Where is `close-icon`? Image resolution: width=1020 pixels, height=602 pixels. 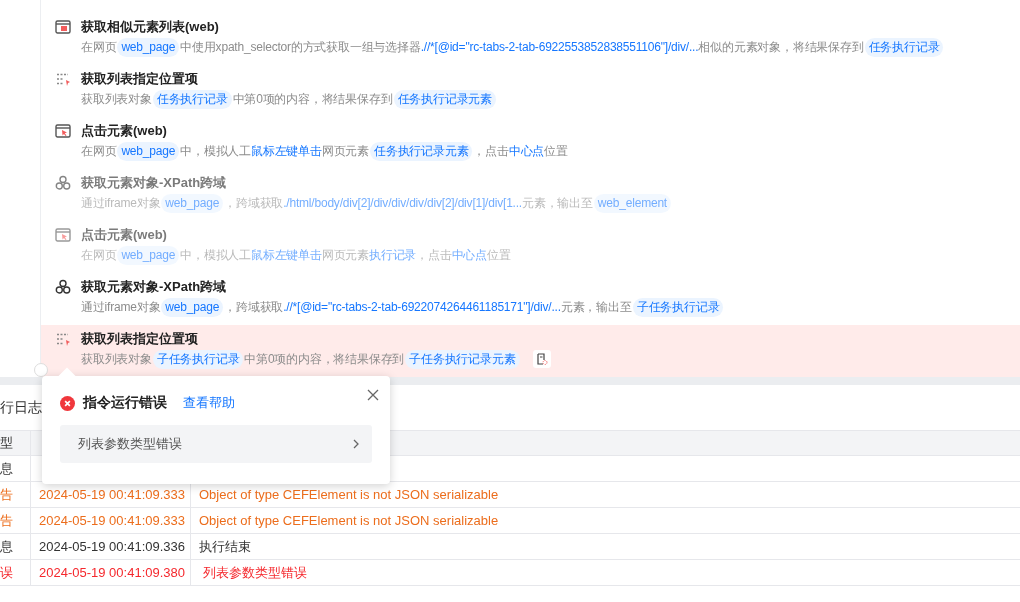
close-icon is located at coordinates (373, 395).